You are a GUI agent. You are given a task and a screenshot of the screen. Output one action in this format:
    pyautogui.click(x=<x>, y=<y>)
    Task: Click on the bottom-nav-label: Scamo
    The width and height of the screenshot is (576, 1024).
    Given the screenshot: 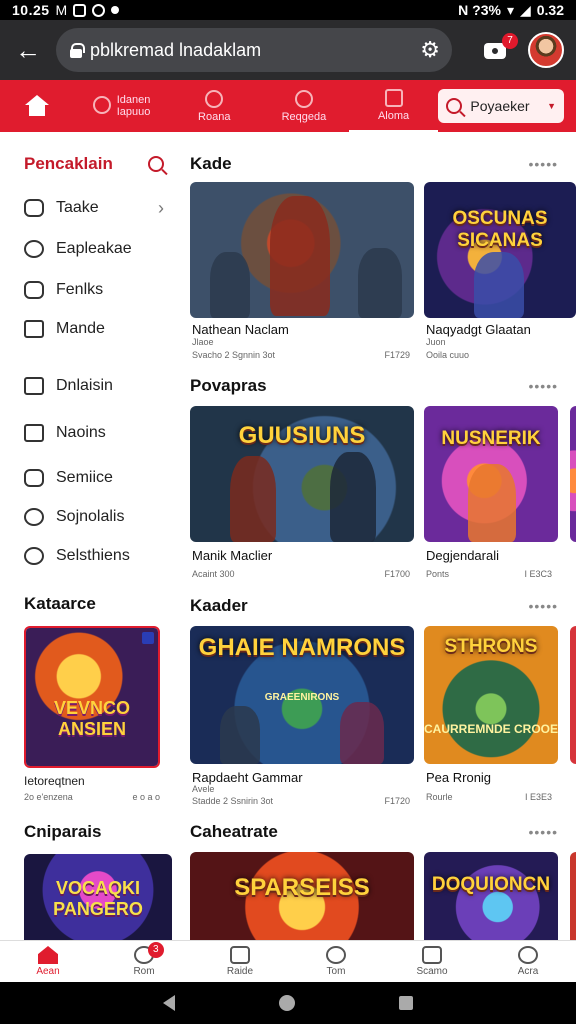 What is the action you would take?
    pyautogui.click(x=432, y=971)
    